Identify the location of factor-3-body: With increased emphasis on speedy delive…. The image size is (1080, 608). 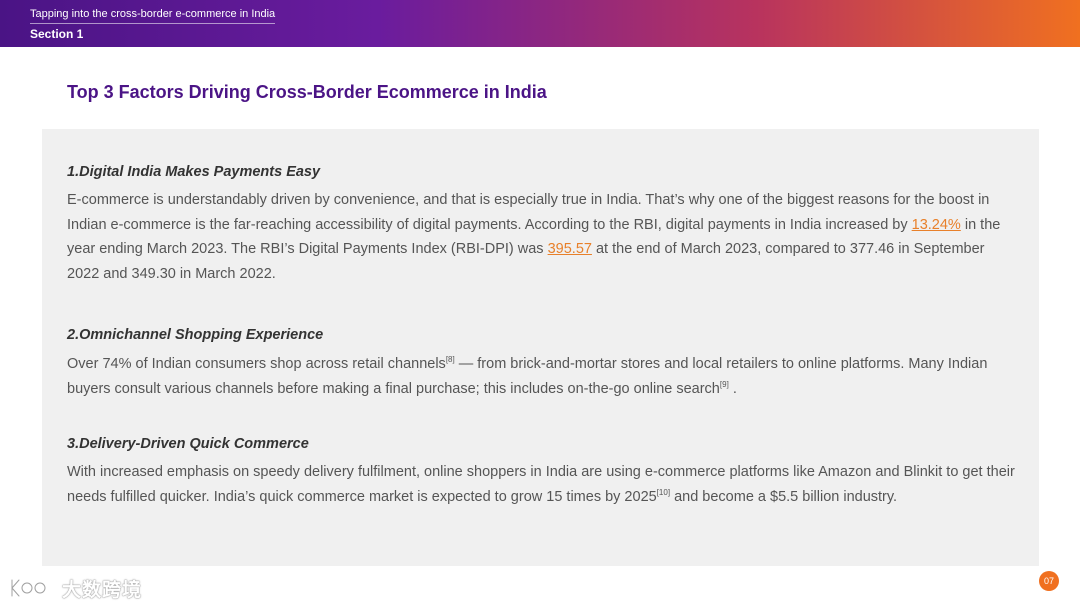
(542, 484).